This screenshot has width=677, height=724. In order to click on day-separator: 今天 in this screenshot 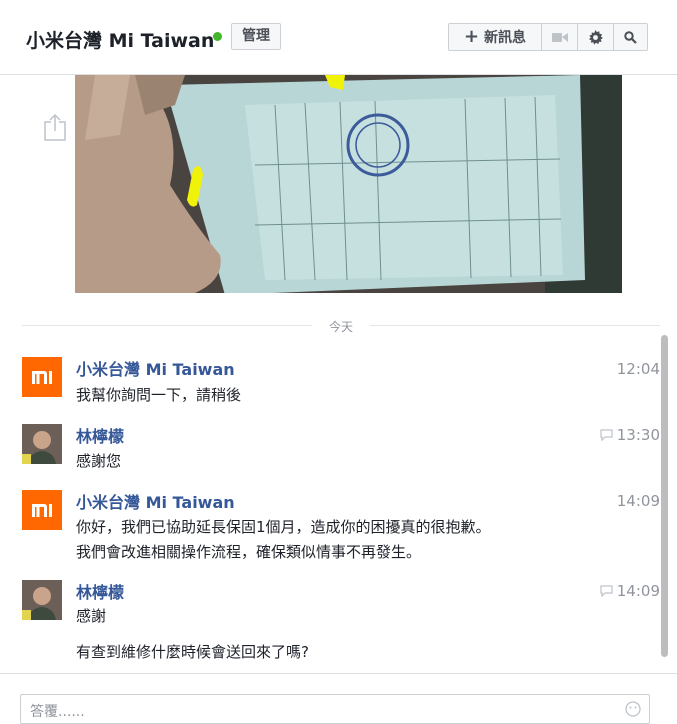, I will do `click(341, 326)`.